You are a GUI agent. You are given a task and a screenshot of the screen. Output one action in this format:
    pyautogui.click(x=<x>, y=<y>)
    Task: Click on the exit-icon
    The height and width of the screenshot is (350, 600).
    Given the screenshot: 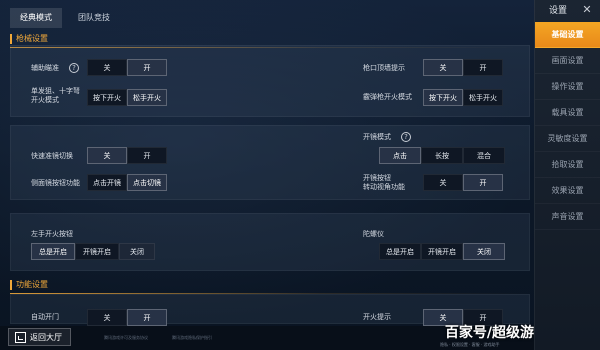 What is the action you would take?
    pyautogui.click(x=20, y=337)
    